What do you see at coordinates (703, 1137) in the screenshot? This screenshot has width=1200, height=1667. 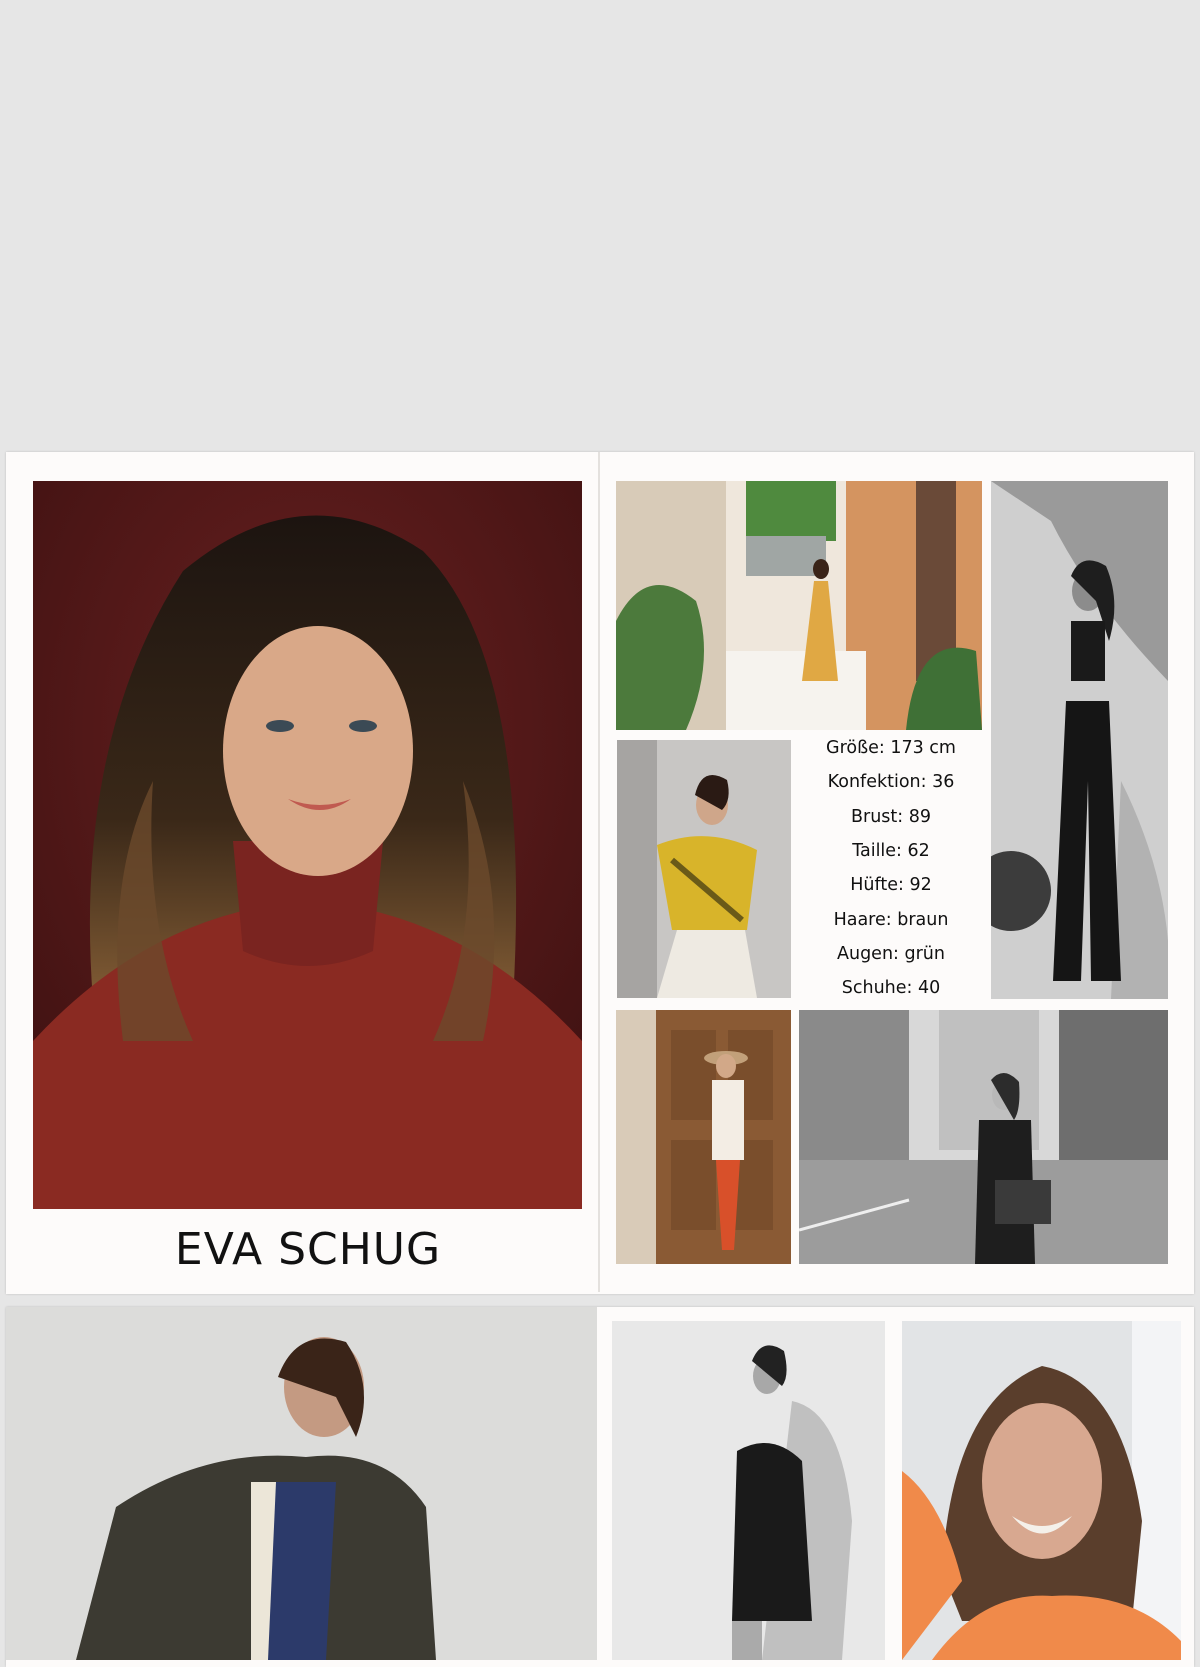 I see `door-photo` at bounding box center [703, 1137].